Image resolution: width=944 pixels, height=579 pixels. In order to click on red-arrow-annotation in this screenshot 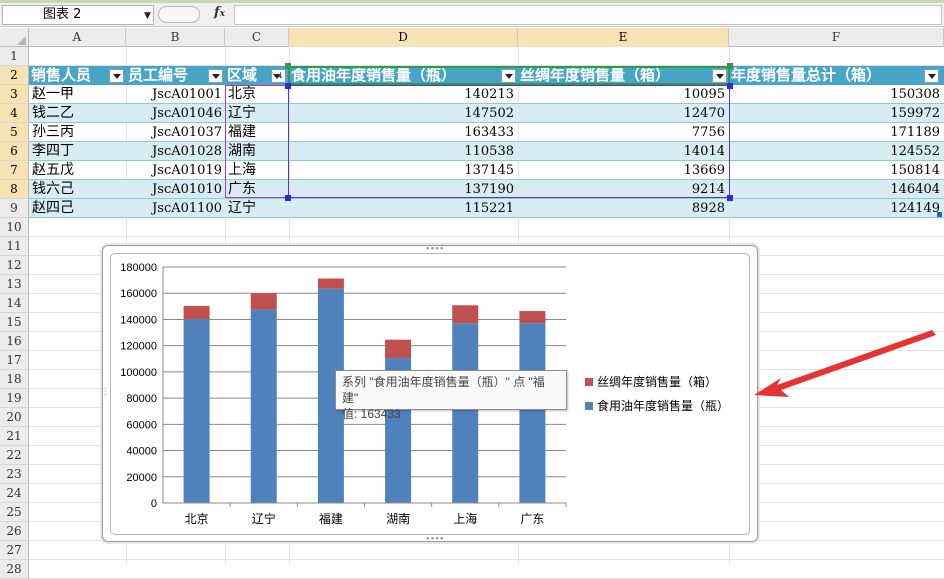, I will do `click(845, 363)`.